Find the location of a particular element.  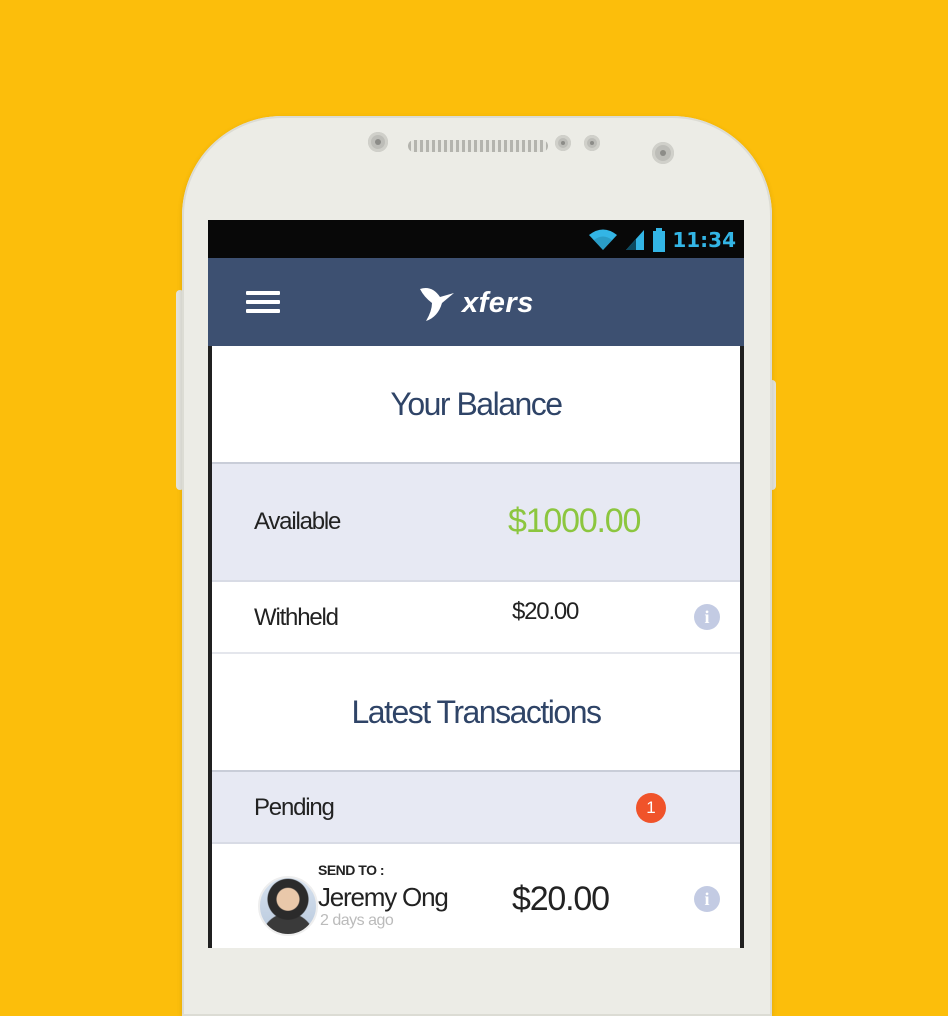

xfers-logo: xfers is located at coordinates (476, 303).